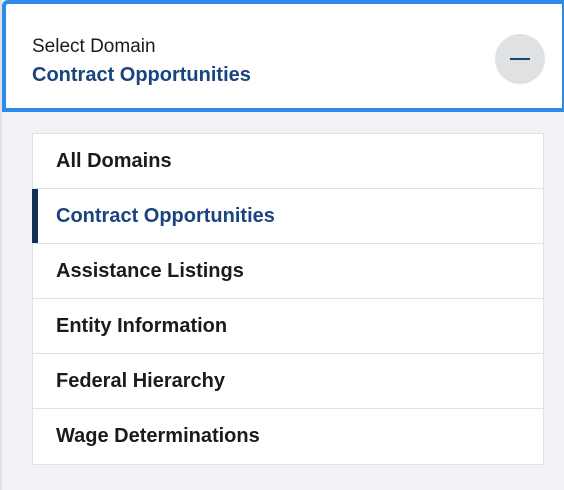  Describe the element at coordinates (288, 436) in the screenshot. I see `domain-item-wage-determinations: Wage Determinations` at that location.